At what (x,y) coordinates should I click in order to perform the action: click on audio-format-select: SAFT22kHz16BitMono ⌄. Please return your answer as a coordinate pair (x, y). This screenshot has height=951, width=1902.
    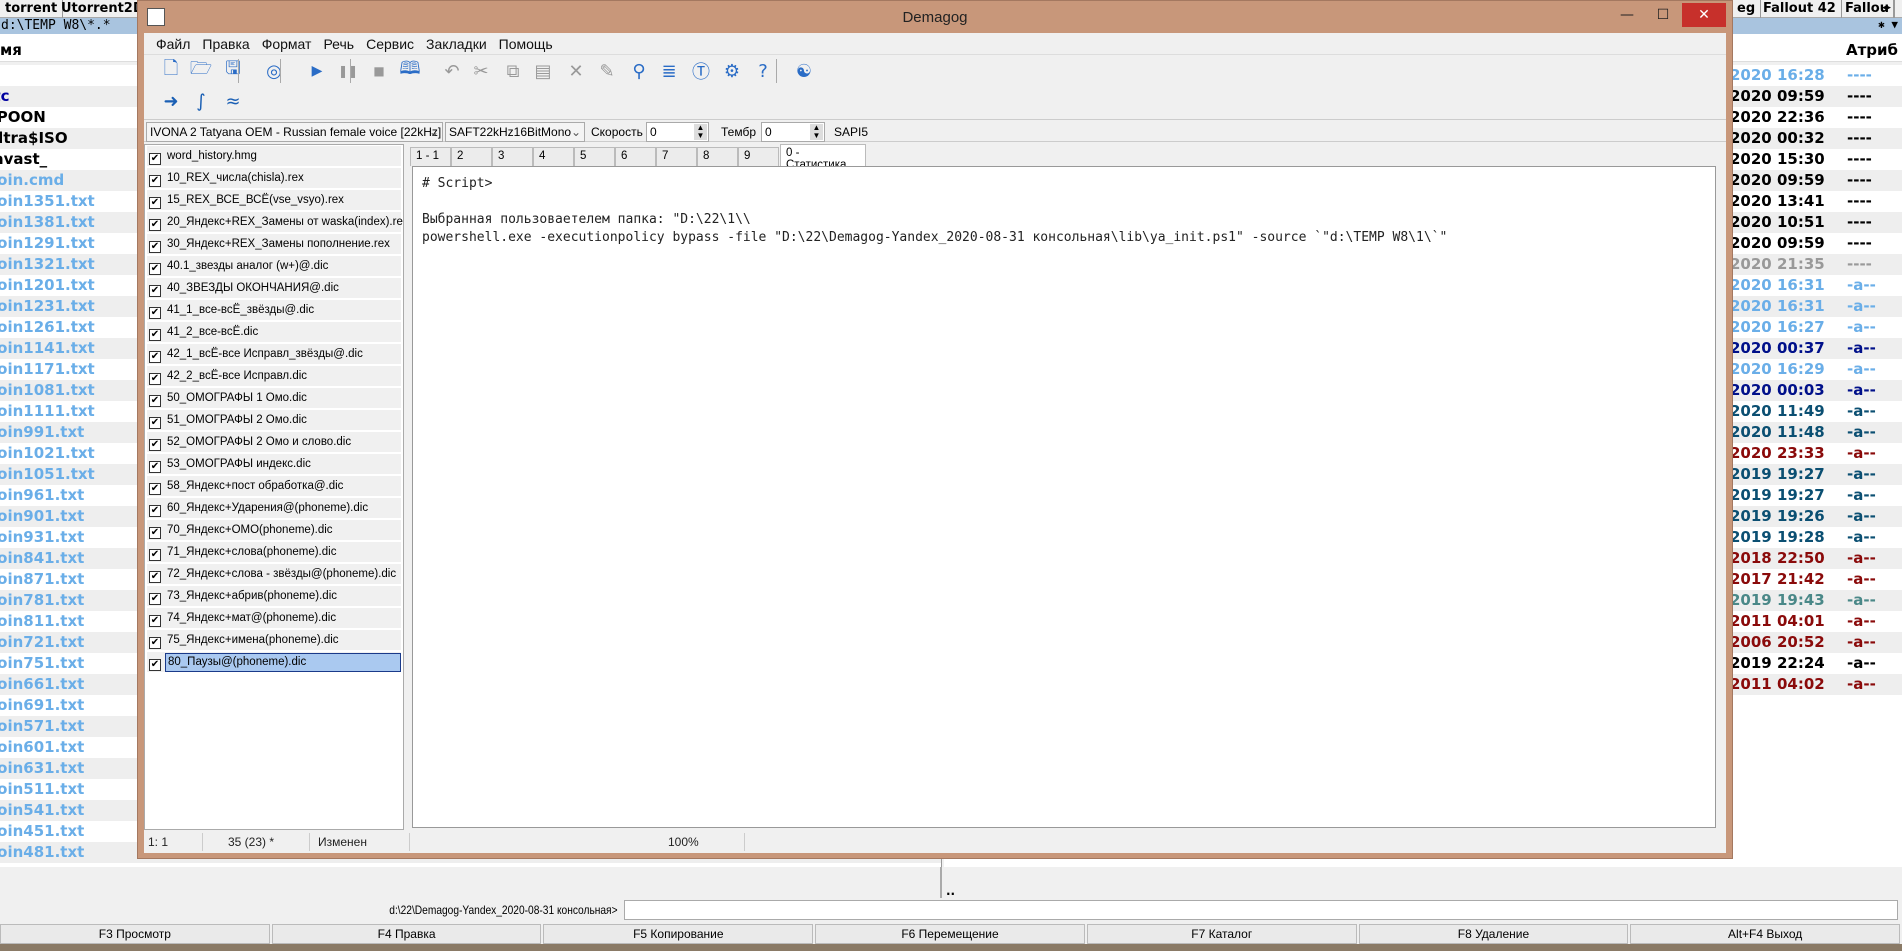
    Looking at the image, I should click on (515, 132).